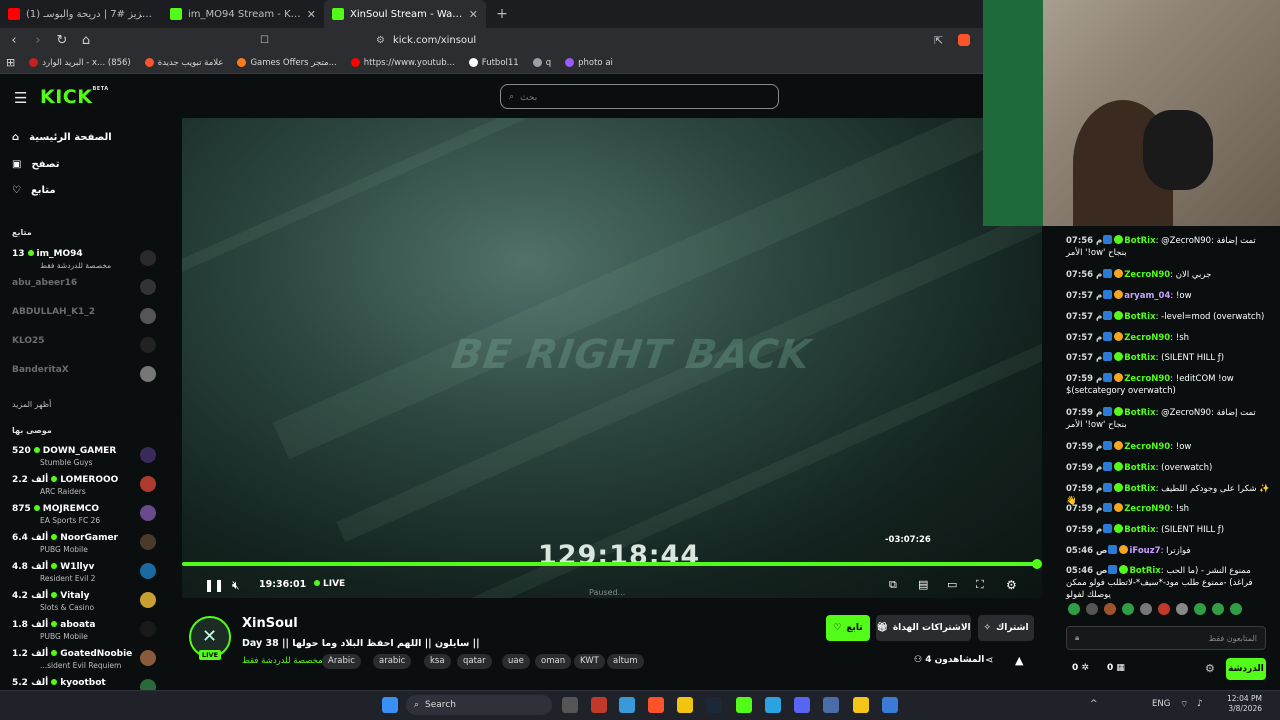 This screenshot has height=720, width=1280. I want to click on stream-tag: qatar, so click(474, 661).